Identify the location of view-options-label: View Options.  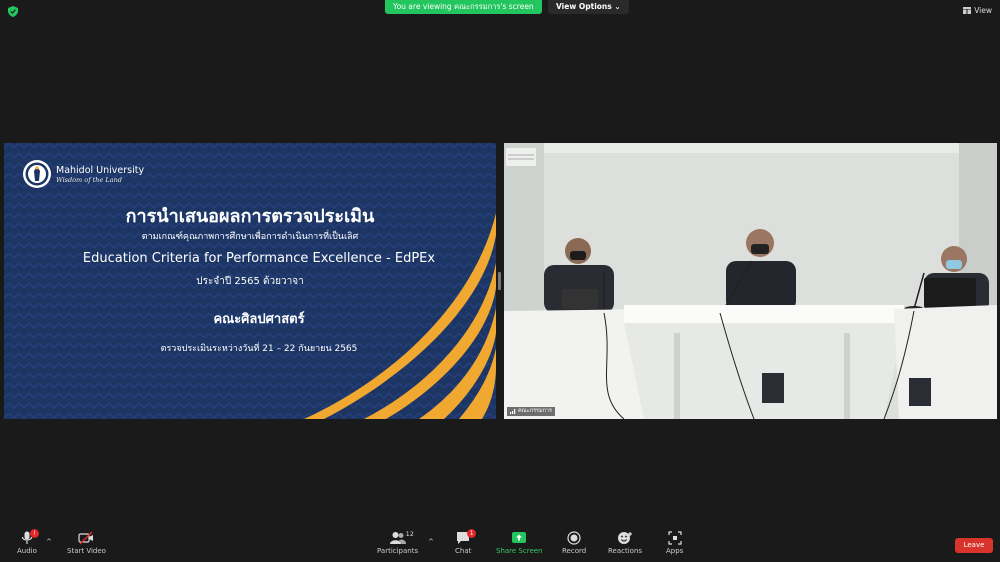
(584, 6).